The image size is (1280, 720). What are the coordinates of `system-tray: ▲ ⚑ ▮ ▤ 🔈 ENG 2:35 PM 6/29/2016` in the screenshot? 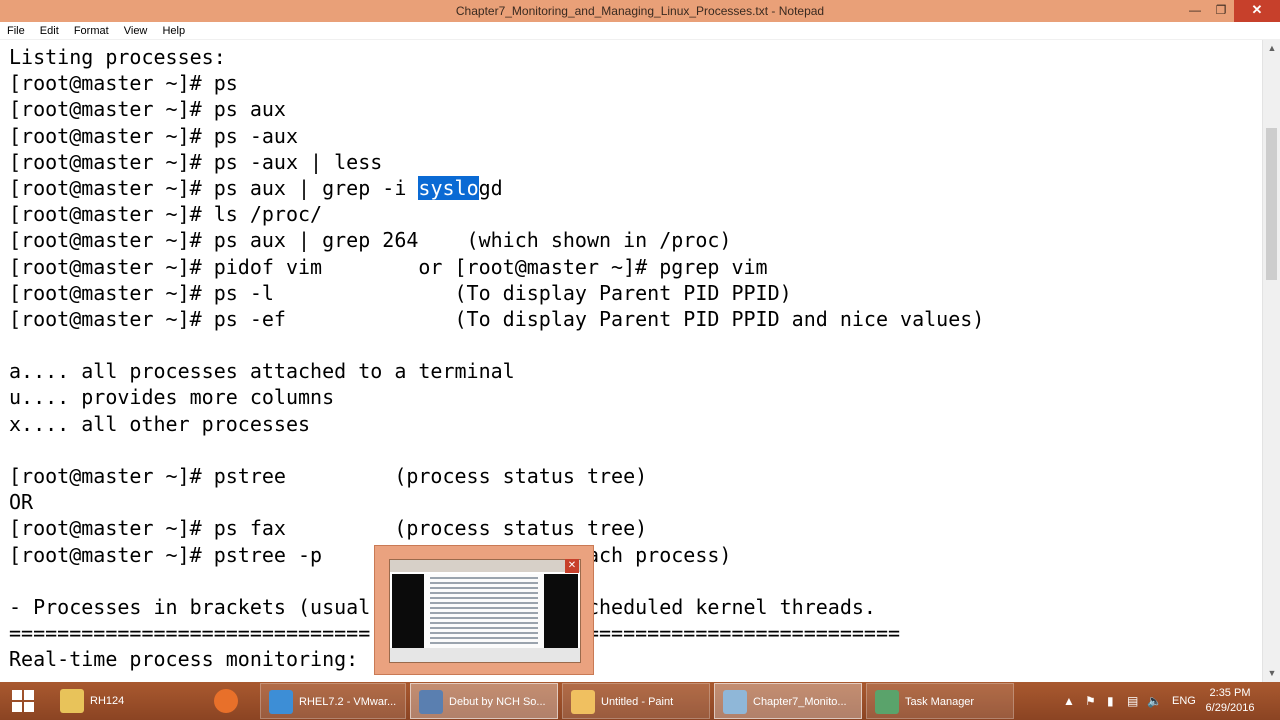 It's located at (1167, 701).